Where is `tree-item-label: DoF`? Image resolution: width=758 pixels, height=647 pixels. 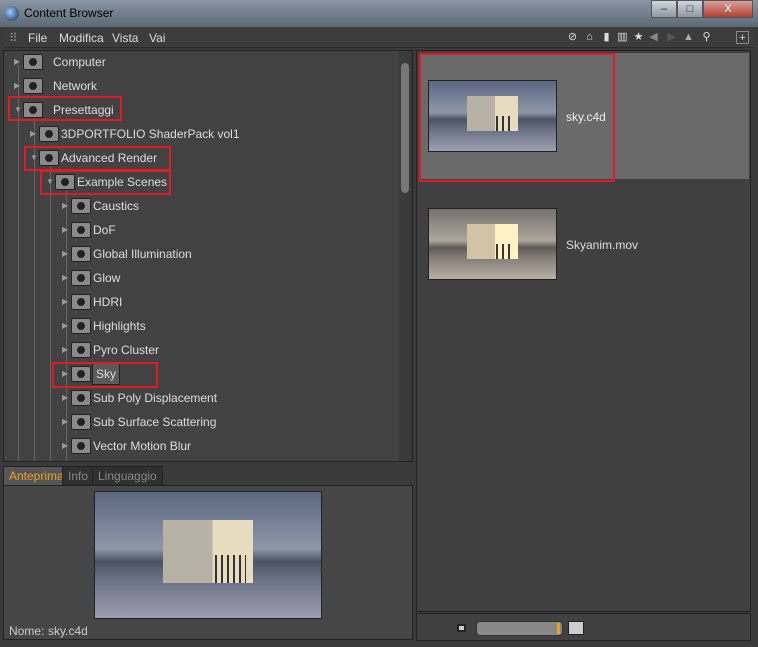 tree-item-label: DoF is located at coordinates (104, 230).